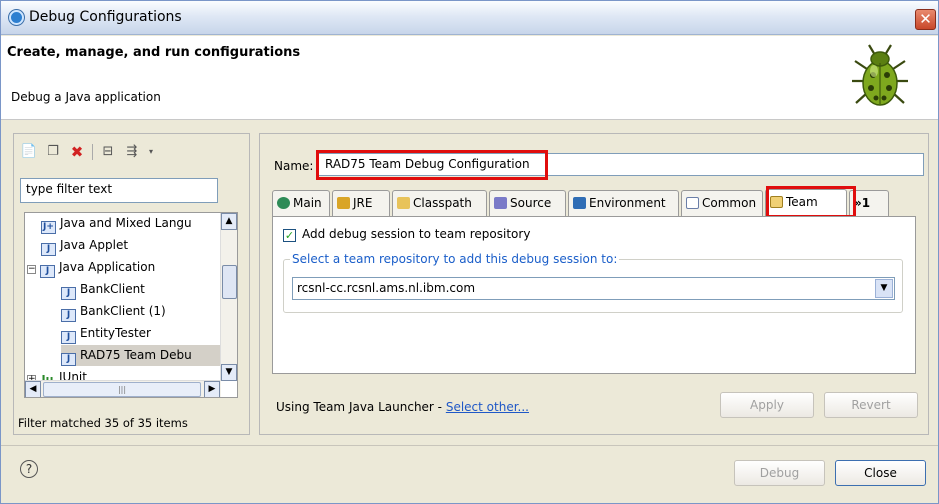  I want to click on java-application-icon: J, so click(47, 271).